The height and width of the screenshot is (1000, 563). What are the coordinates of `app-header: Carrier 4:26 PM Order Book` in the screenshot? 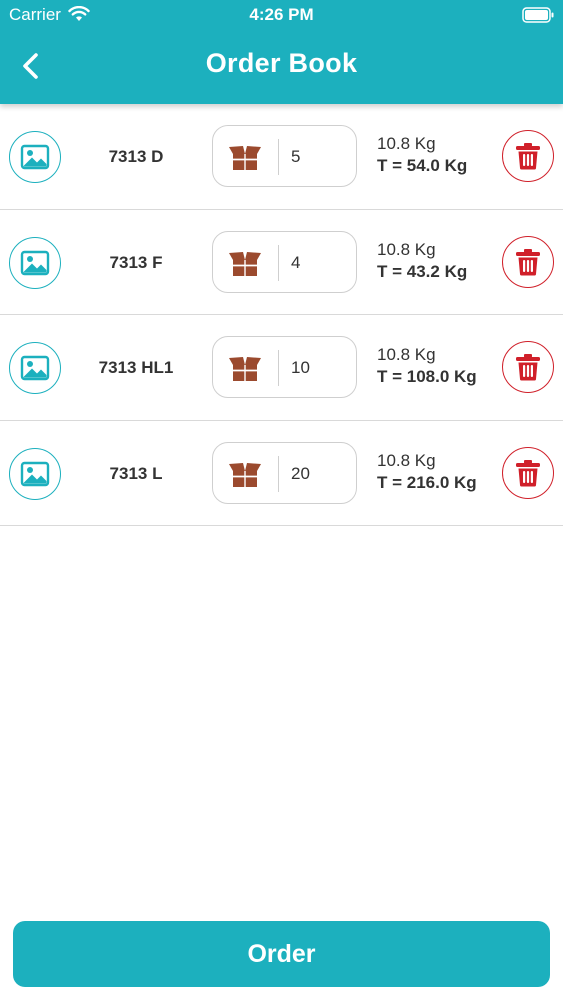 It's located at (281, 52).